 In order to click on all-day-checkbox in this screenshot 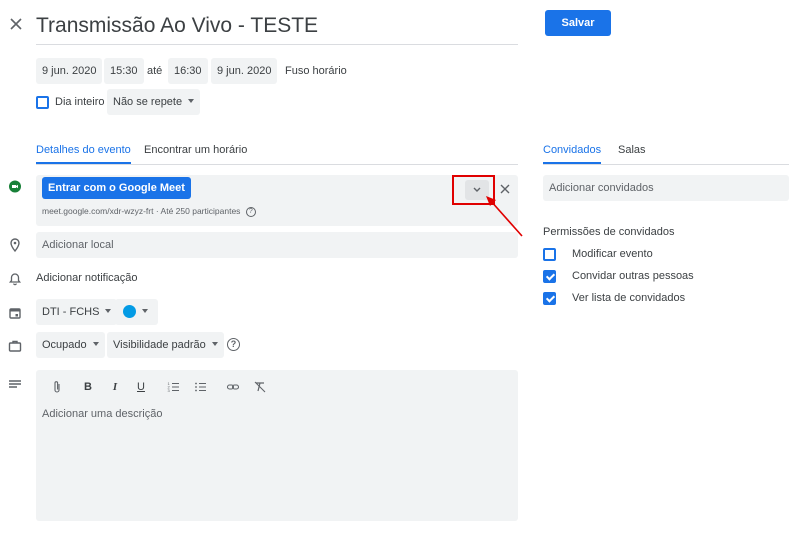, I will do `click(42, 102)`.